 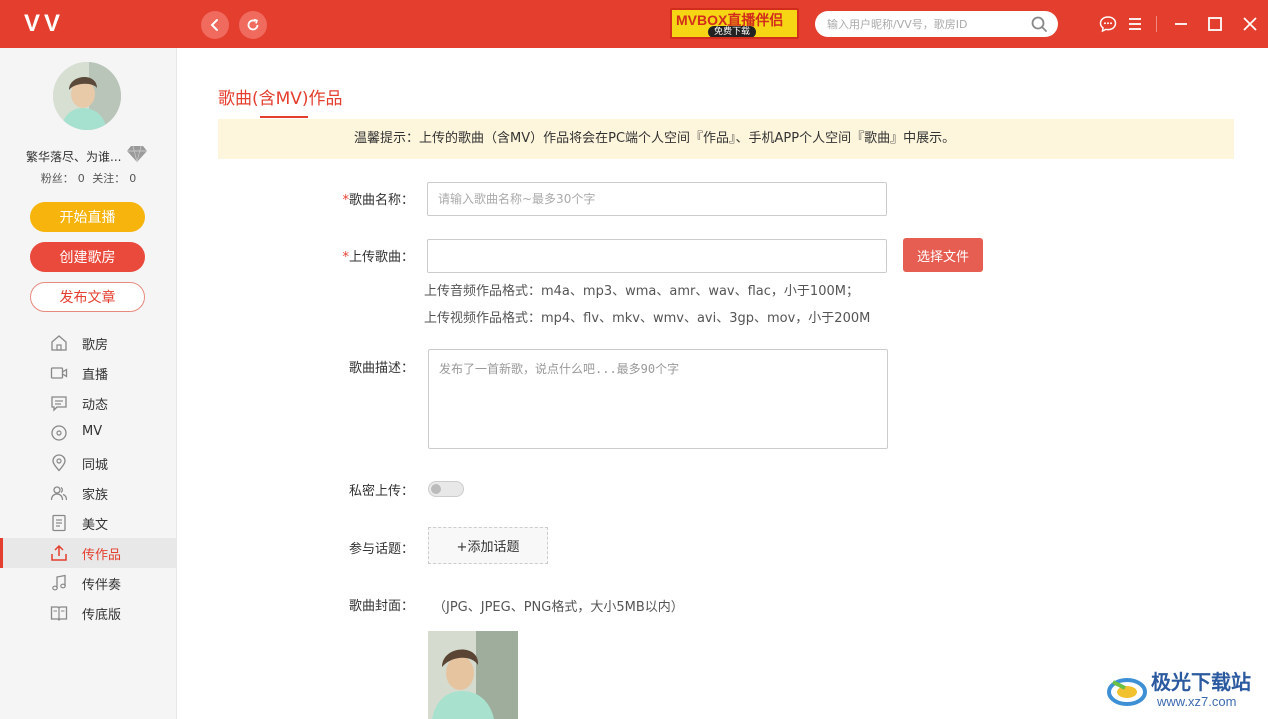 What do you see at coordinates (381, 549) in the screenshot?
I see `topic-label: 参与话题：` at bounding box center [381, 549].